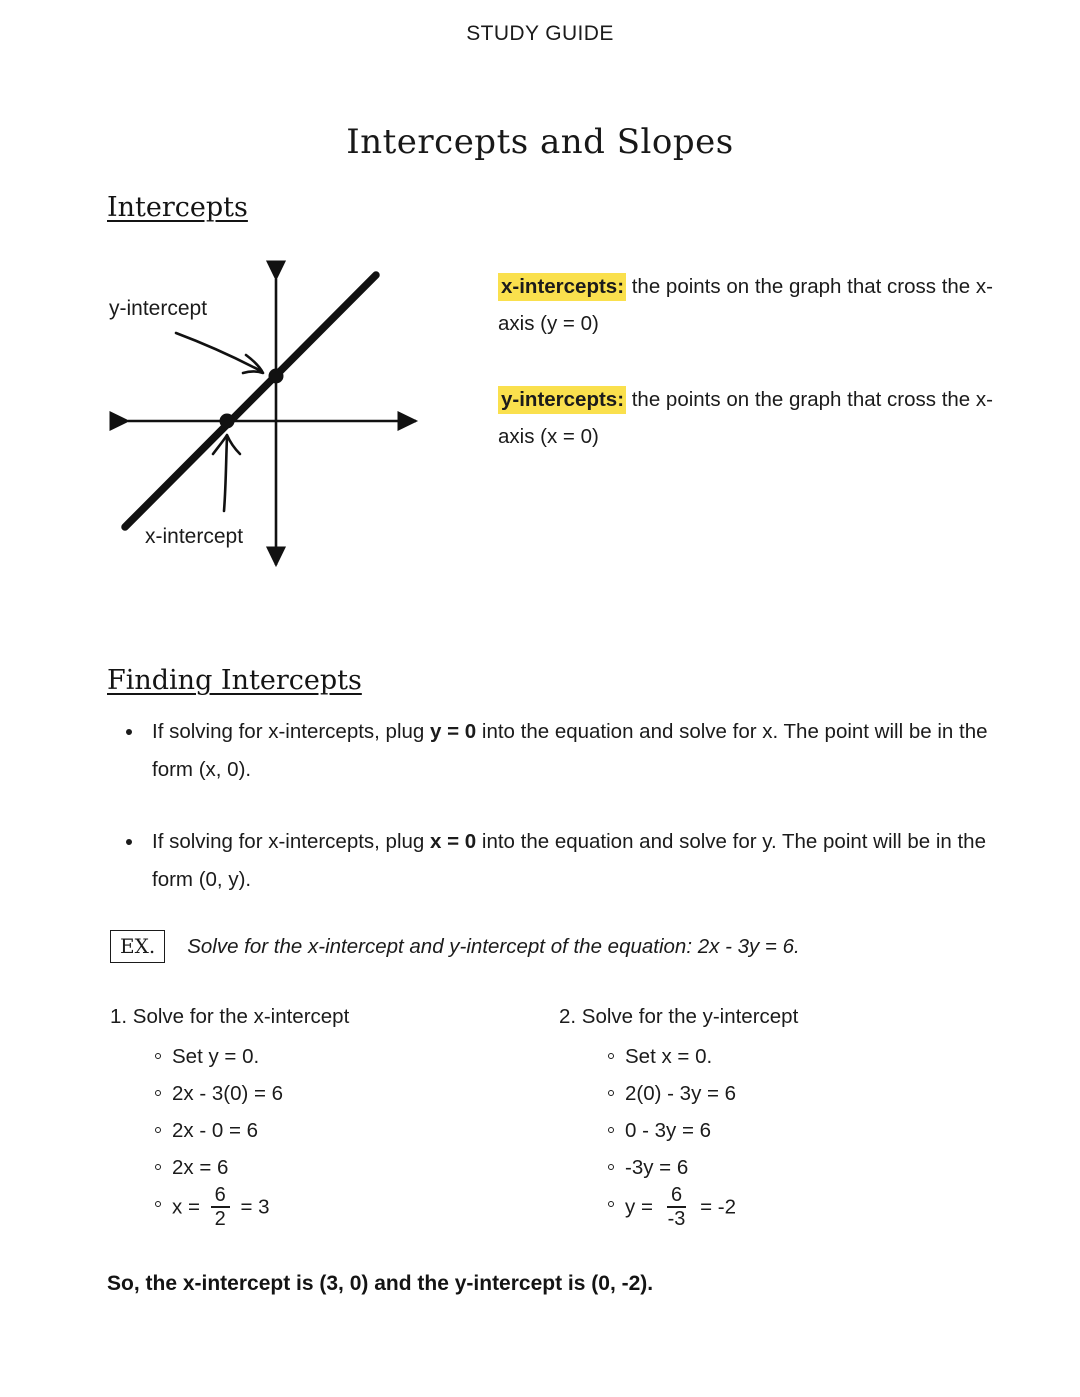  I want to click on section-heading-finding-intercepts: Finding Intercepts, so click(234, 680).